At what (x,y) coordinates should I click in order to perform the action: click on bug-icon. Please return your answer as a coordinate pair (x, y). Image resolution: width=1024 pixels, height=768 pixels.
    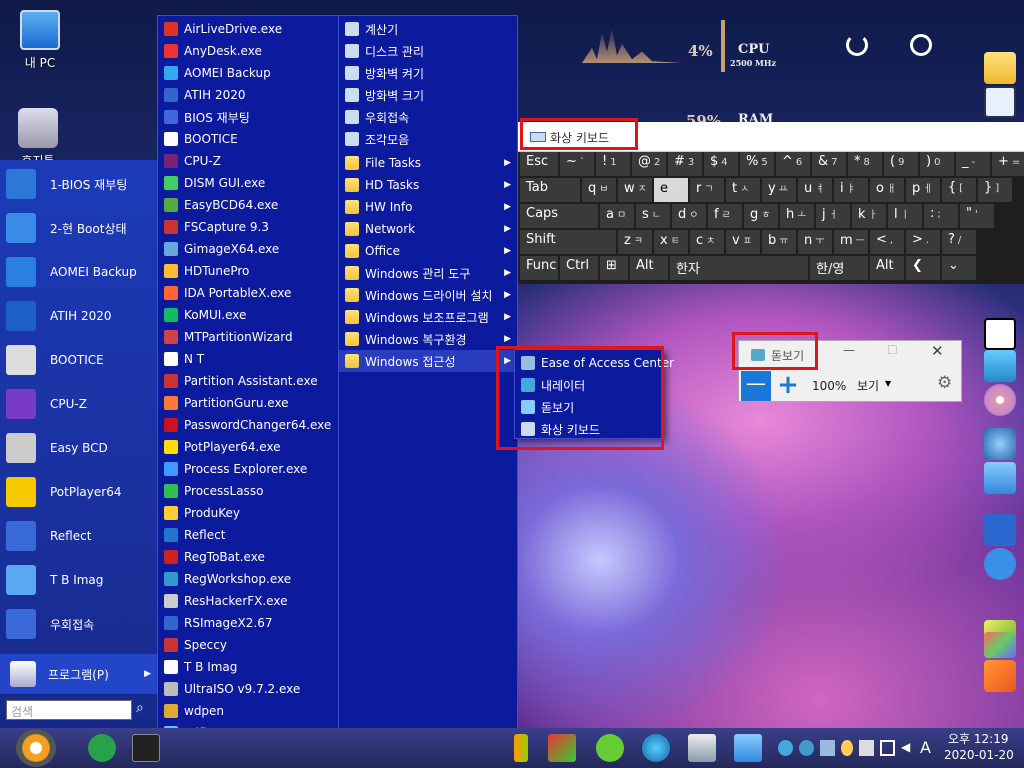
    Looking at the image, I should click on (1000, 444).